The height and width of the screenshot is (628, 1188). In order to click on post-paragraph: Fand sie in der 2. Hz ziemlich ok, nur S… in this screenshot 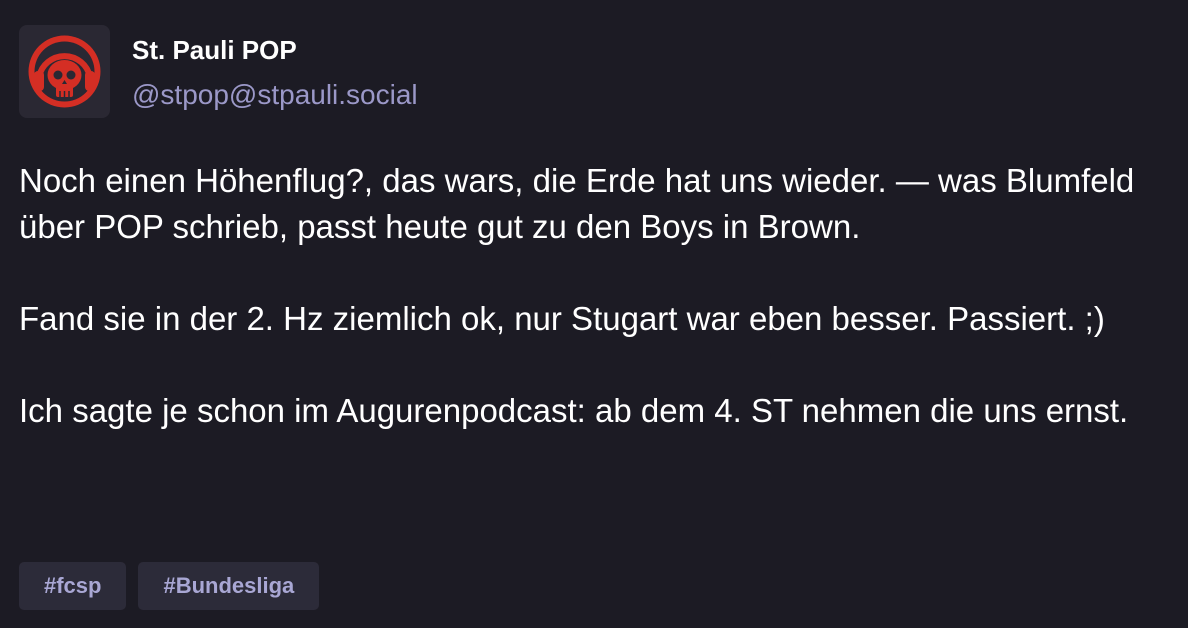, I will do `click(562, 318)`.